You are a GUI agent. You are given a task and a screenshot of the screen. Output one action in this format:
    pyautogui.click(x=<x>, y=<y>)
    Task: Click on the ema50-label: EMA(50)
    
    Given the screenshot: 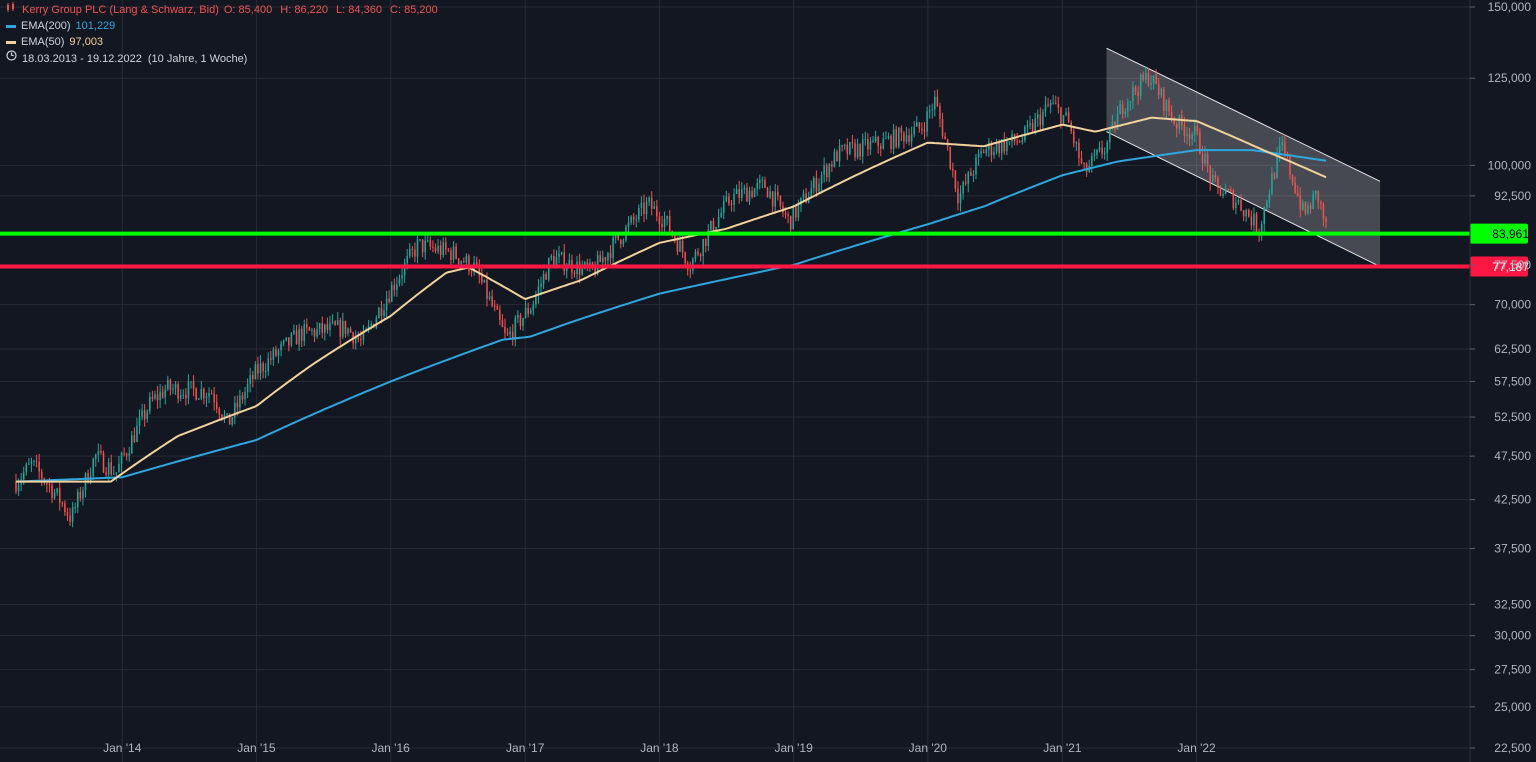 What is the action you would take?
    pyautogui.click(x=43, y=42)
    